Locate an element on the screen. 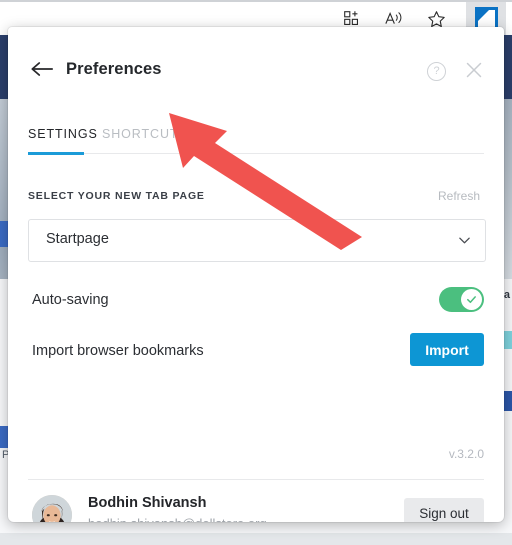  background-bottom-strip is located at coordinates (256, 539).